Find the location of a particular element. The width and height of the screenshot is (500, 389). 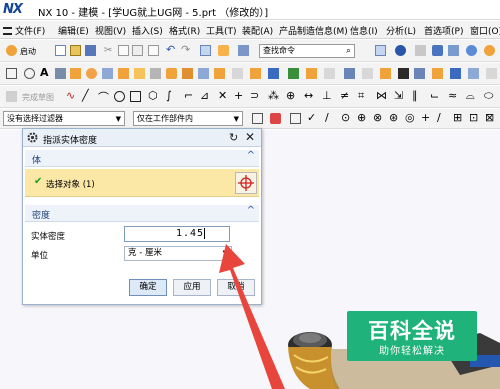

midpoint-icon: ⊙ is located at coordinates (346, 117).